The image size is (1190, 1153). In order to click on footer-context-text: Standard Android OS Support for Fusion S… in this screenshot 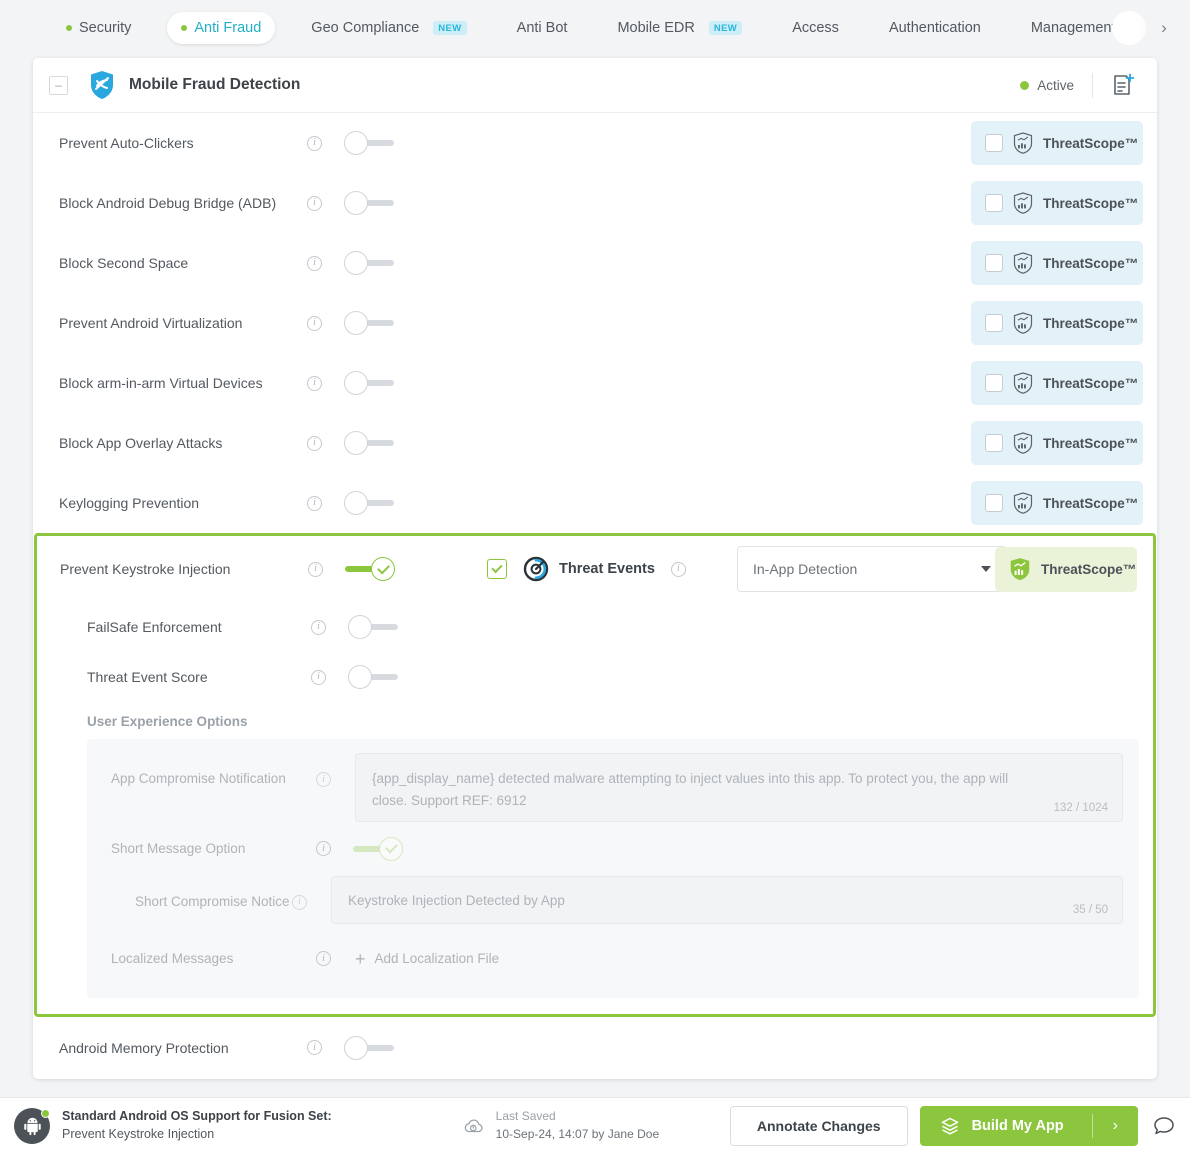, I will do `click(197, 1126)`.